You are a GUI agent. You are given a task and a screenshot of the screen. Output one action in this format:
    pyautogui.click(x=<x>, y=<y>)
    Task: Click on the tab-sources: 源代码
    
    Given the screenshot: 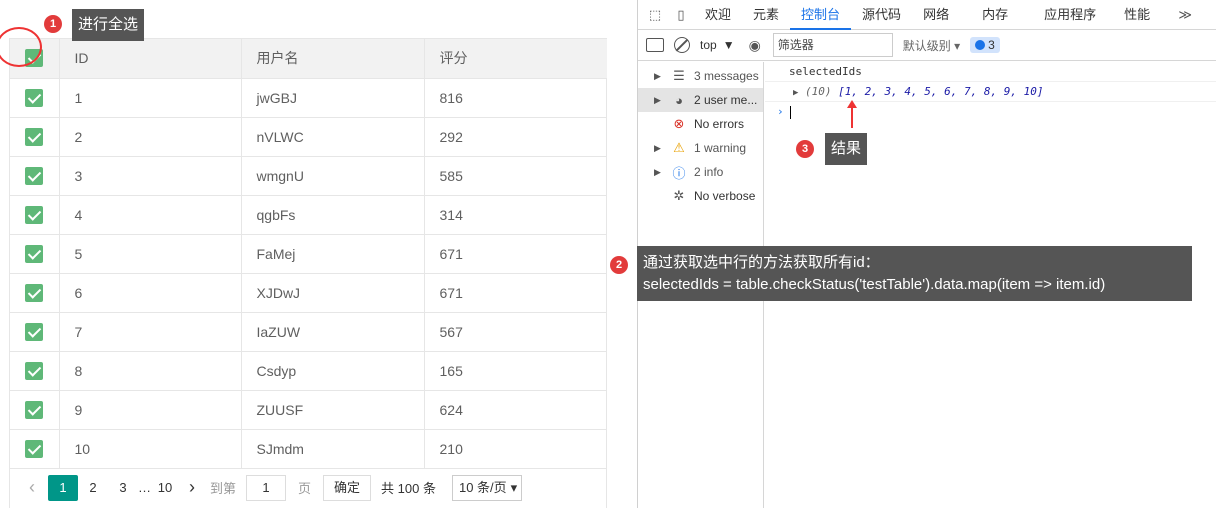 What is the action you would take?
    pyautogui.click(x=881, y=15)
    